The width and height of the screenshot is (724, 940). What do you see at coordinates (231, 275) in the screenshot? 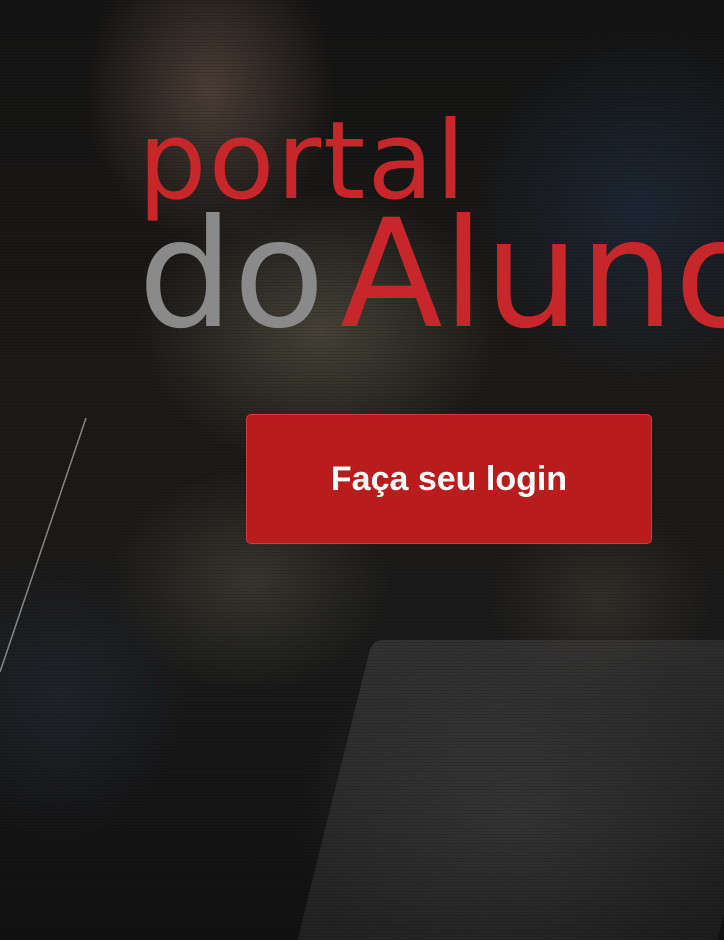
I see `logo-word-do: do` at bounding box center [231, 275].